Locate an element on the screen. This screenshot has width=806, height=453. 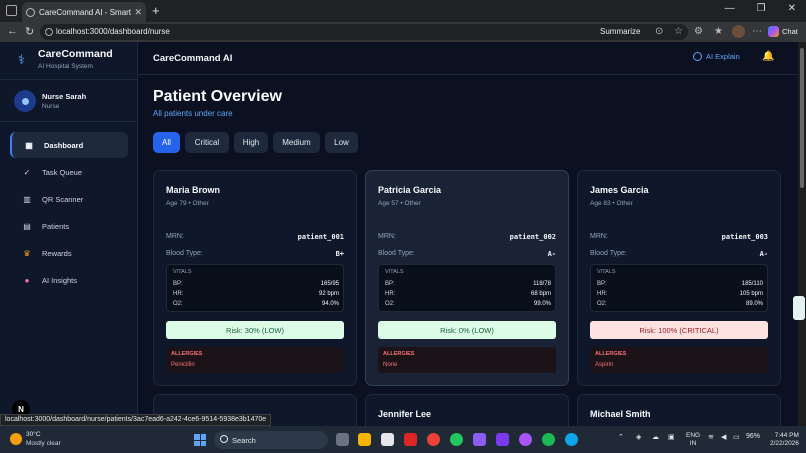
whatsapp-icon is located at coordinates (456, 439).